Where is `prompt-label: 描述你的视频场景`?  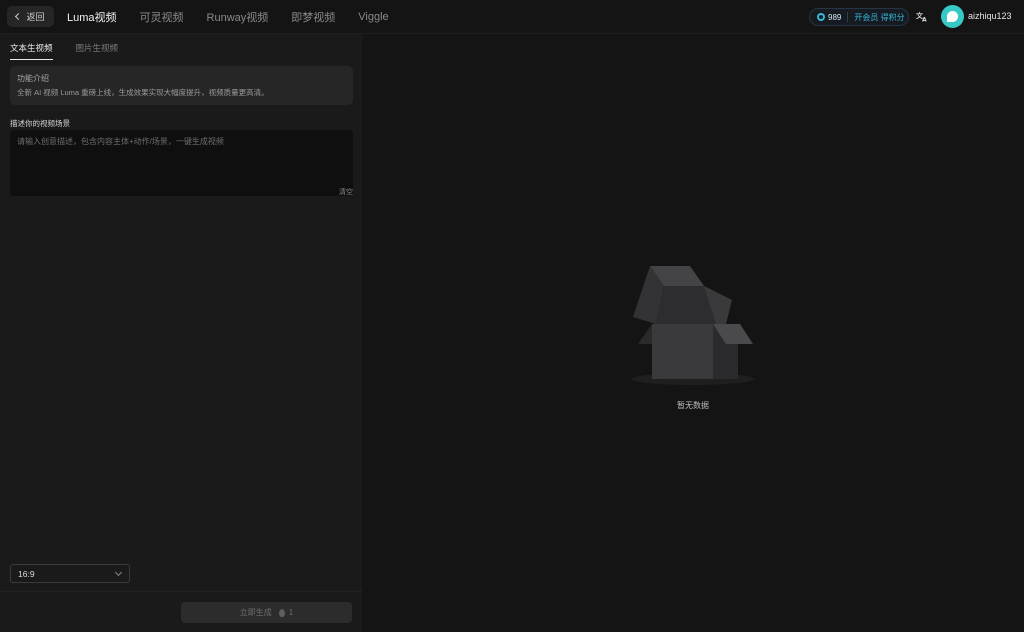
prompt-label: 描述你的视频场景 is located at coordinates (40, 123).